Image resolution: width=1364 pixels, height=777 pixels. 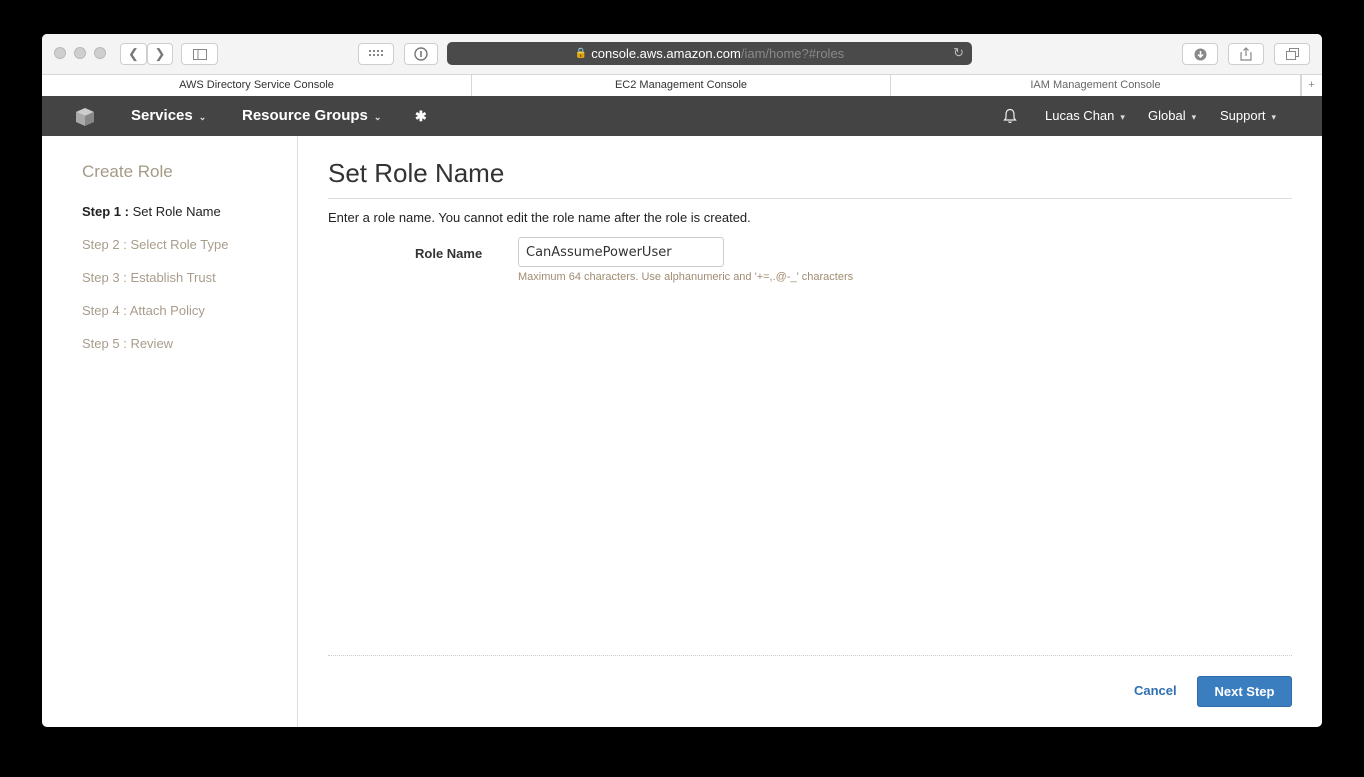 I want to click on lock-icon: 🔒, so click(x=581, y=53).